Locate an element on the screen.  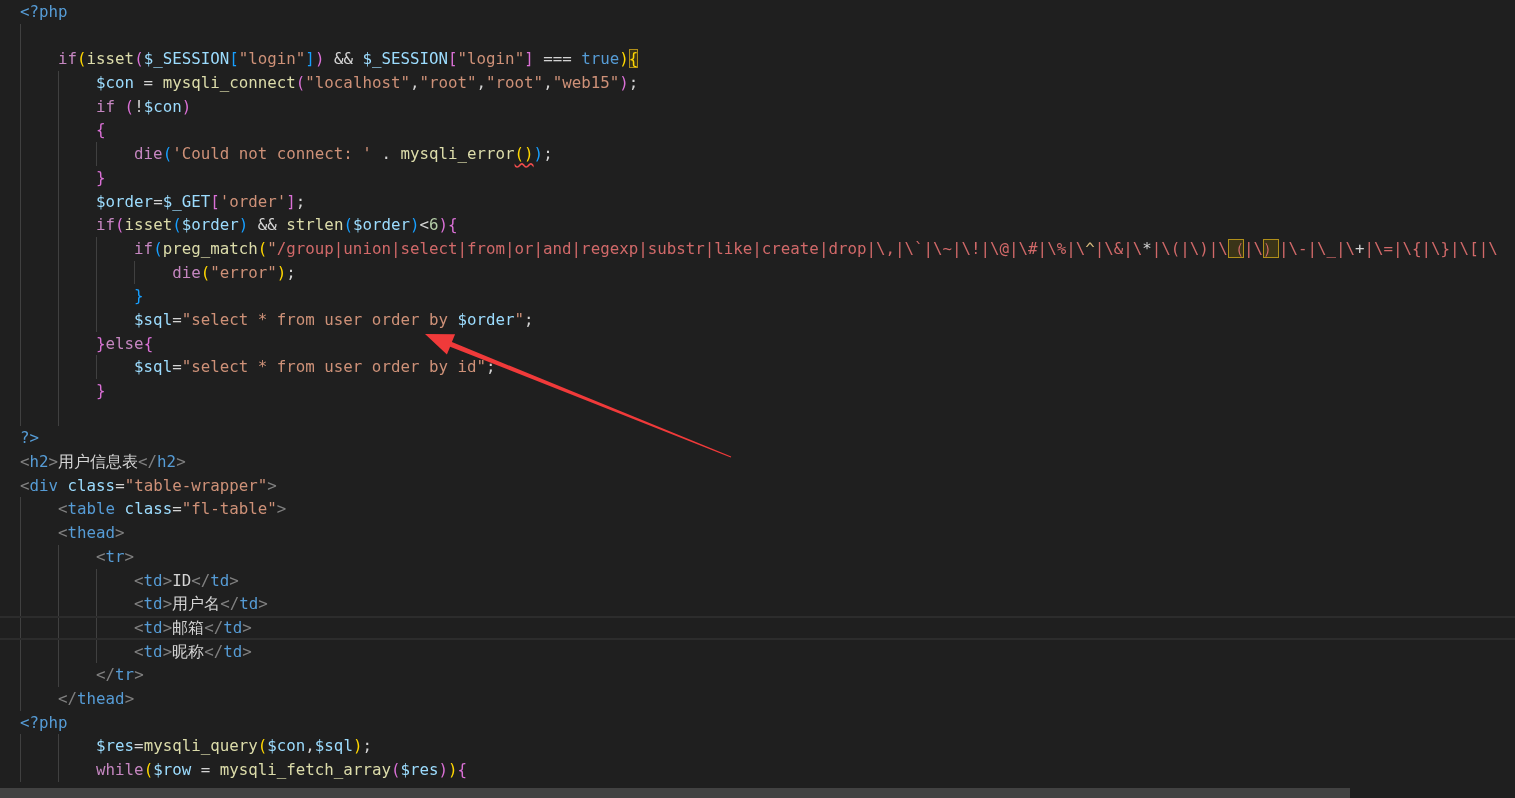
code-line: <div class="table-wrapper"> is located at coordinates (149, 485).